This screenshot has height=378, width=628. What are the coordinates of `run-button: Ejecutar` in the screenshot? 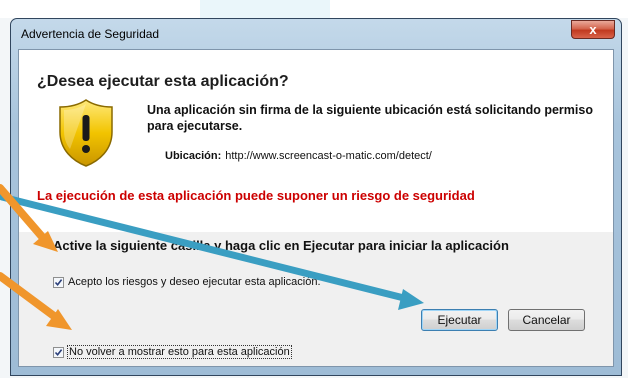 It's located at (459, 320).